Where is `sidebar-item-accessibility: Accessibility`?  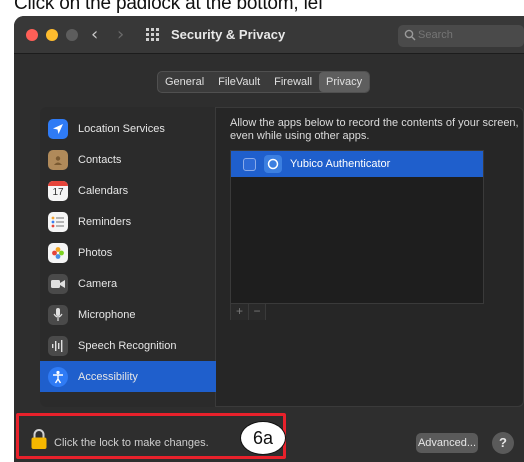
sidebar-item-accessibility: Accessibility is located at coordinates (128, 376).